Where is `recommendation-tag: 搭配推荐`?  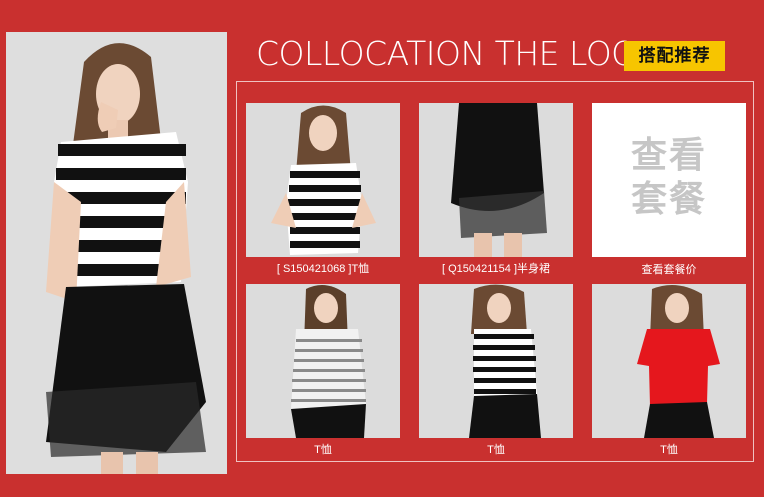 recommendation-tag: 搭配推荐 is located at coordinates (674, 56).